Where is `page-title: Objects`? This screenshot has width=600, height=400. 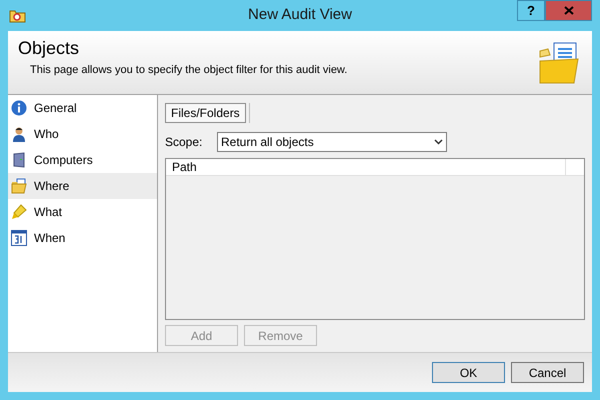
page-title: Objects is located at coordinates (49, 48).